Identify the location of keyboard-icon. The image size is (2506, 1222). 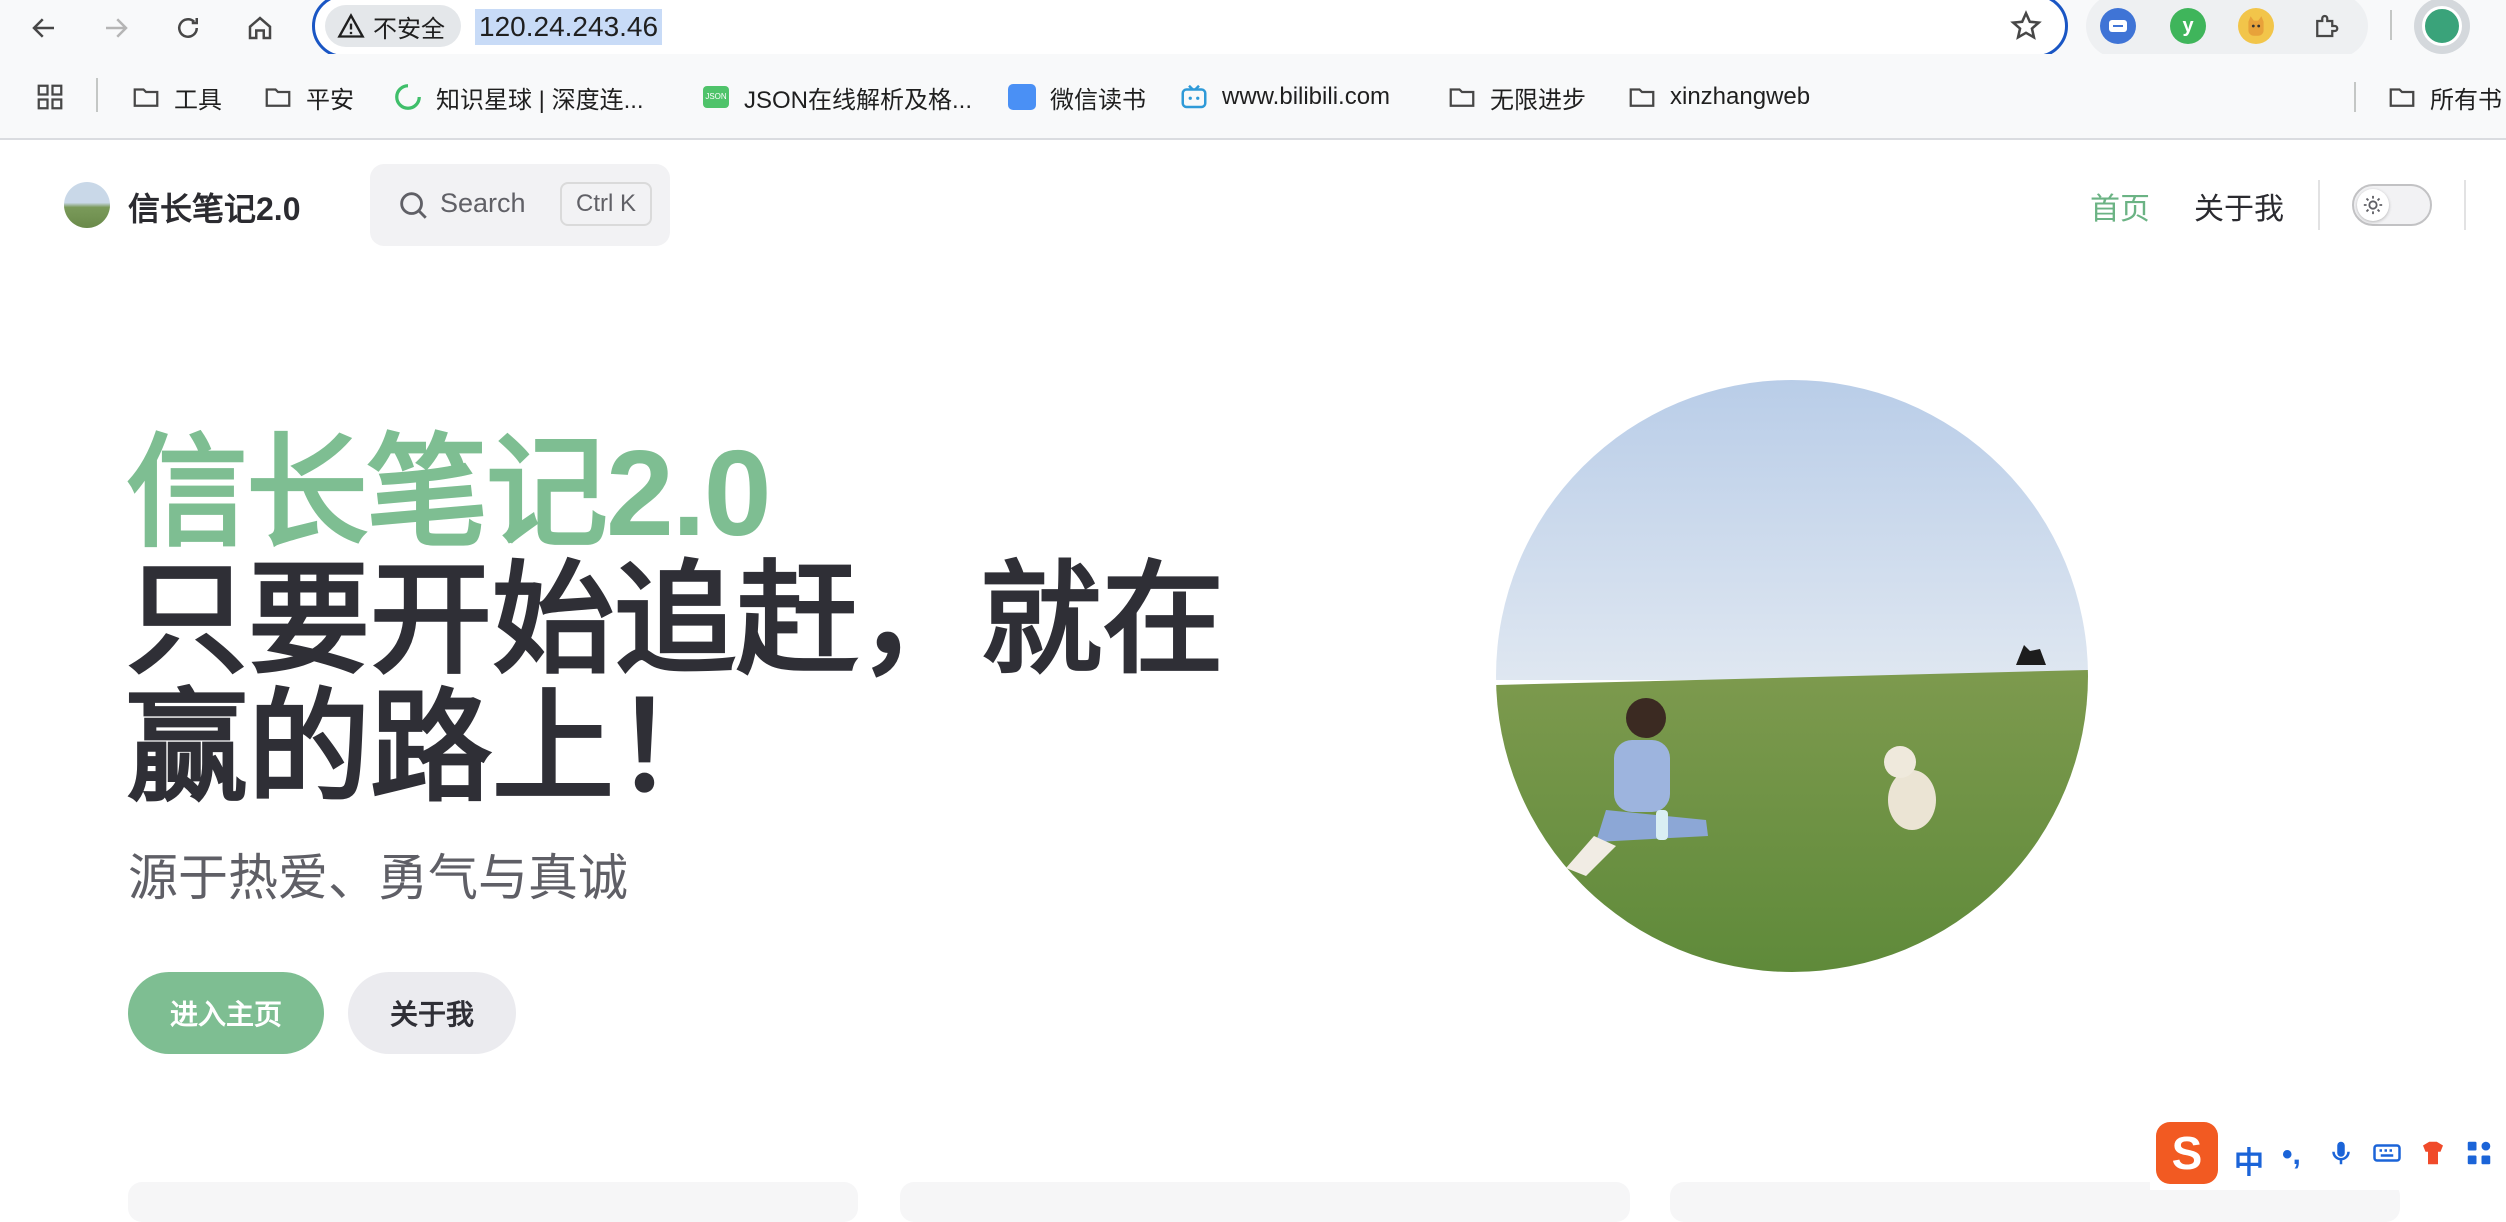
(2387, 1157).